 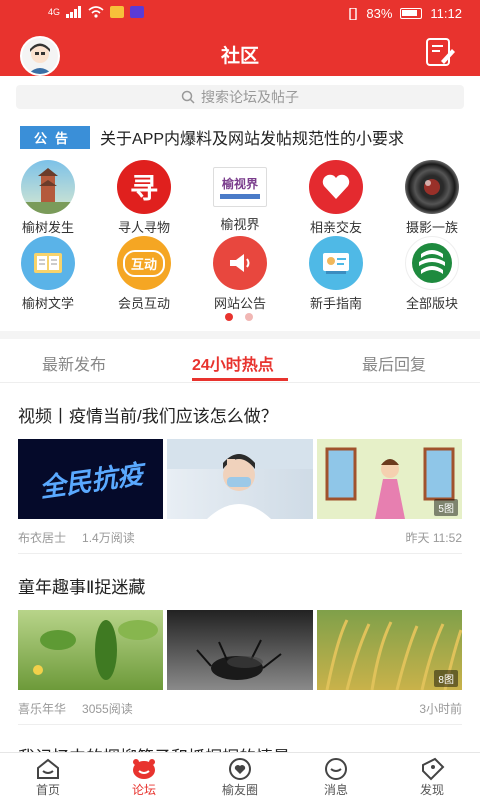 What do you see at coordinates (144, 769) in the screenshot?
I see `forum-icon` at bounding box center [144, 769].